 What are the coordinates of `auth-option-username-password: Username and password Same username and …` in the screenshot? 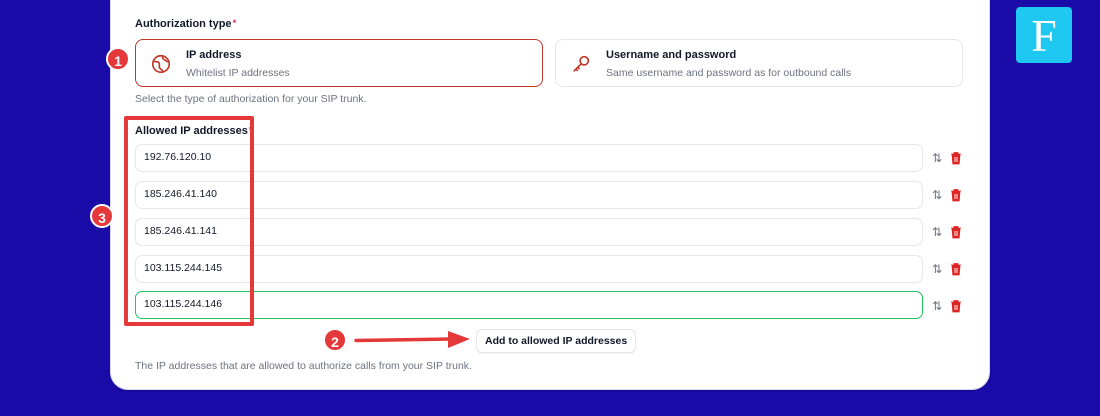 It's located at (759, 63).